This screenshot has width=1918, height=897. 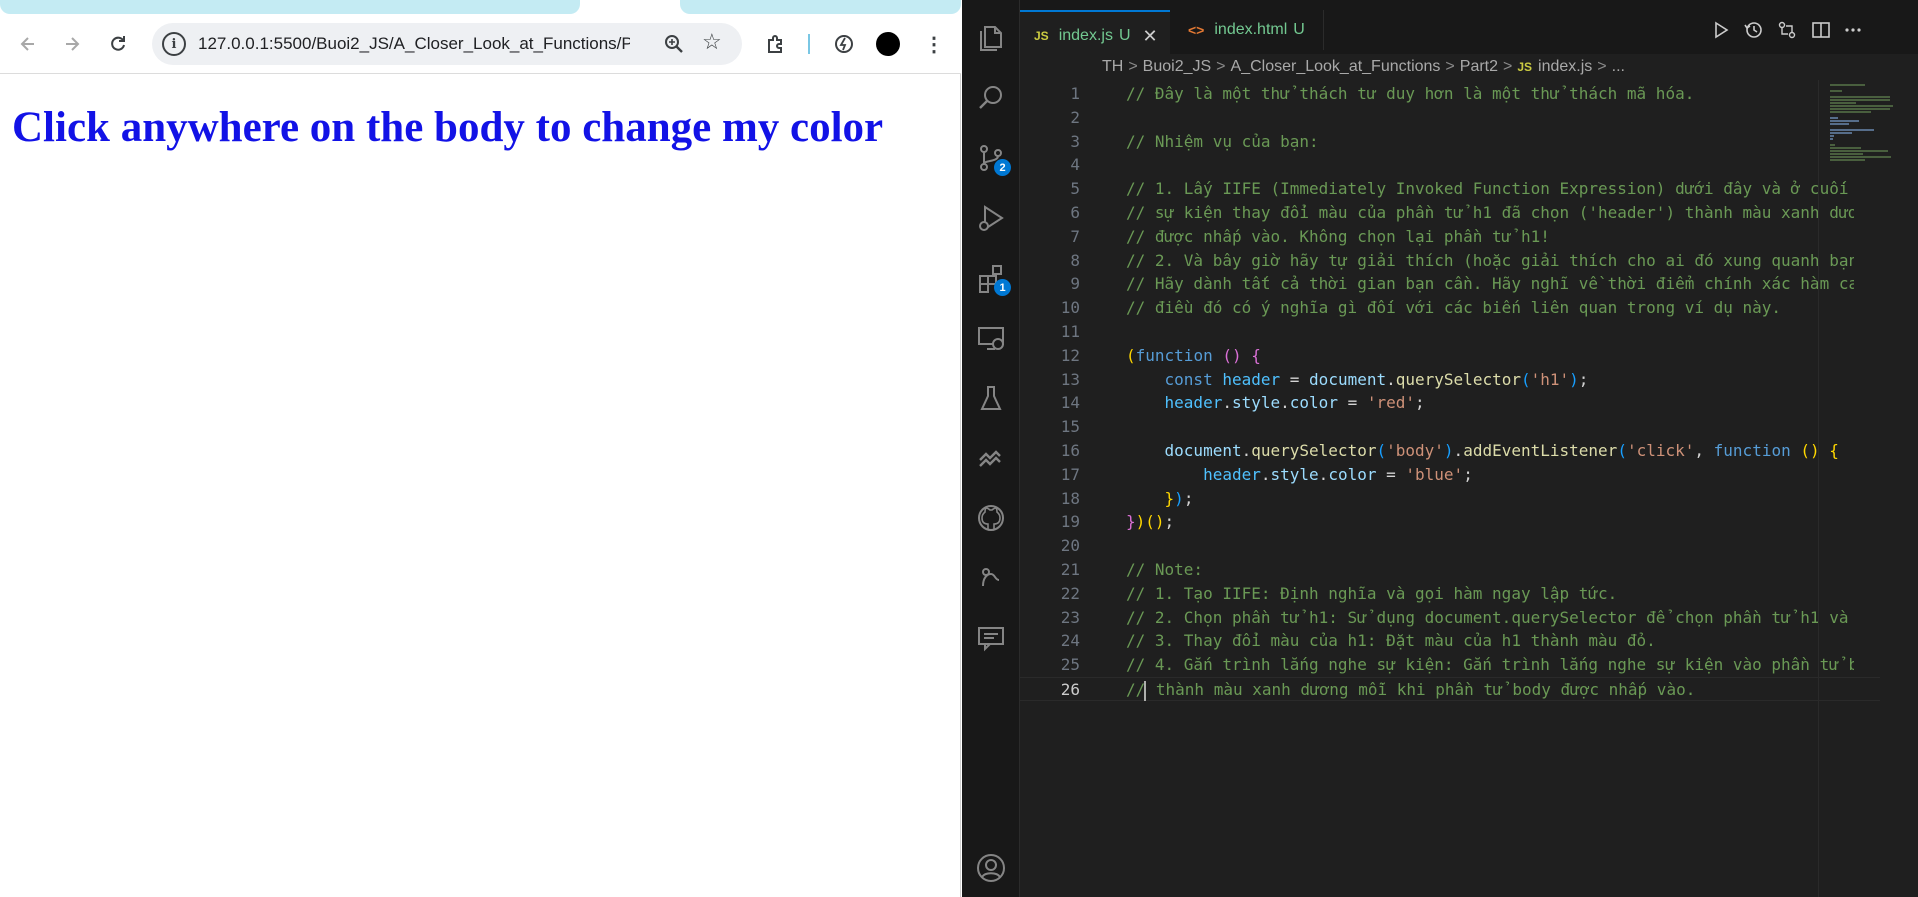 I want to click on code-token: 'click', so click(x=1660, y=450).